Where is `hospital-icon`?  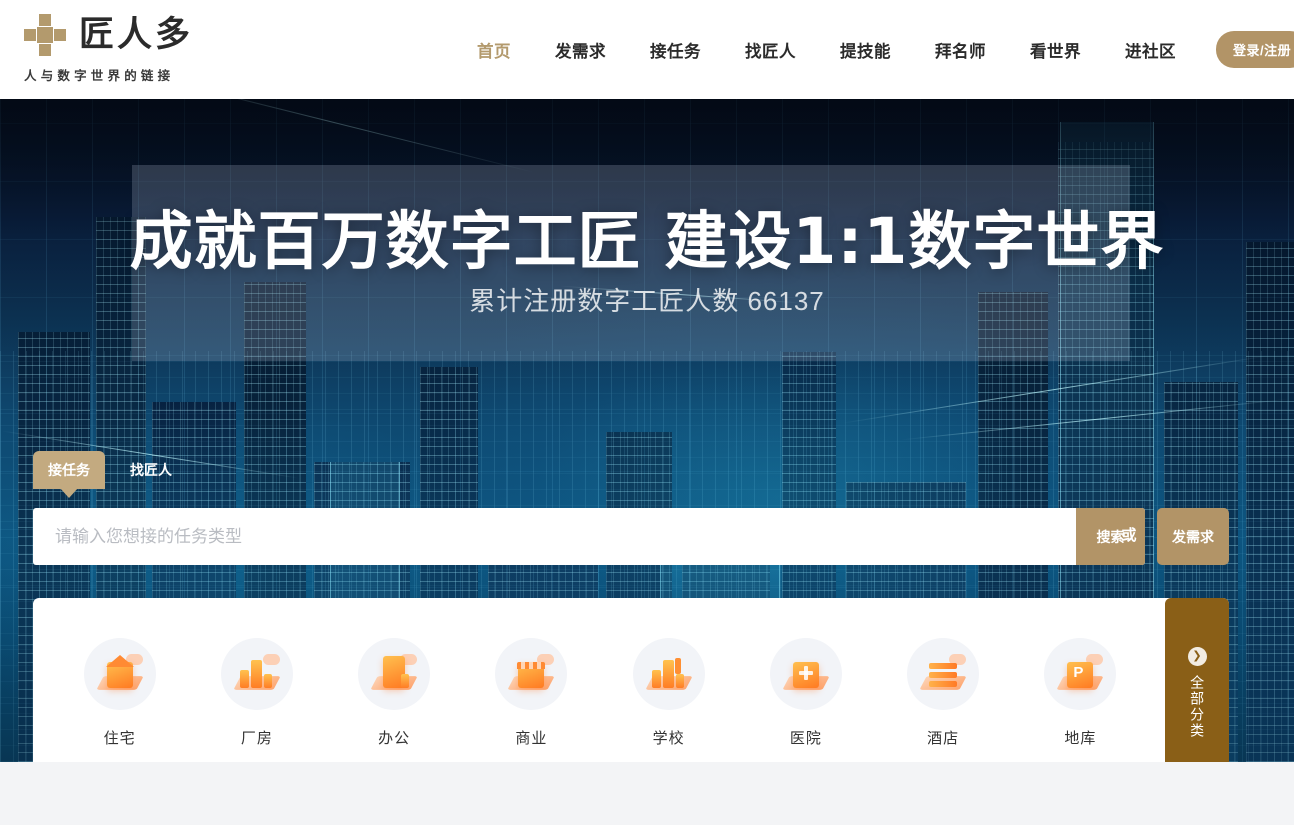
hospital-icon is located at coordinates (805, 674).